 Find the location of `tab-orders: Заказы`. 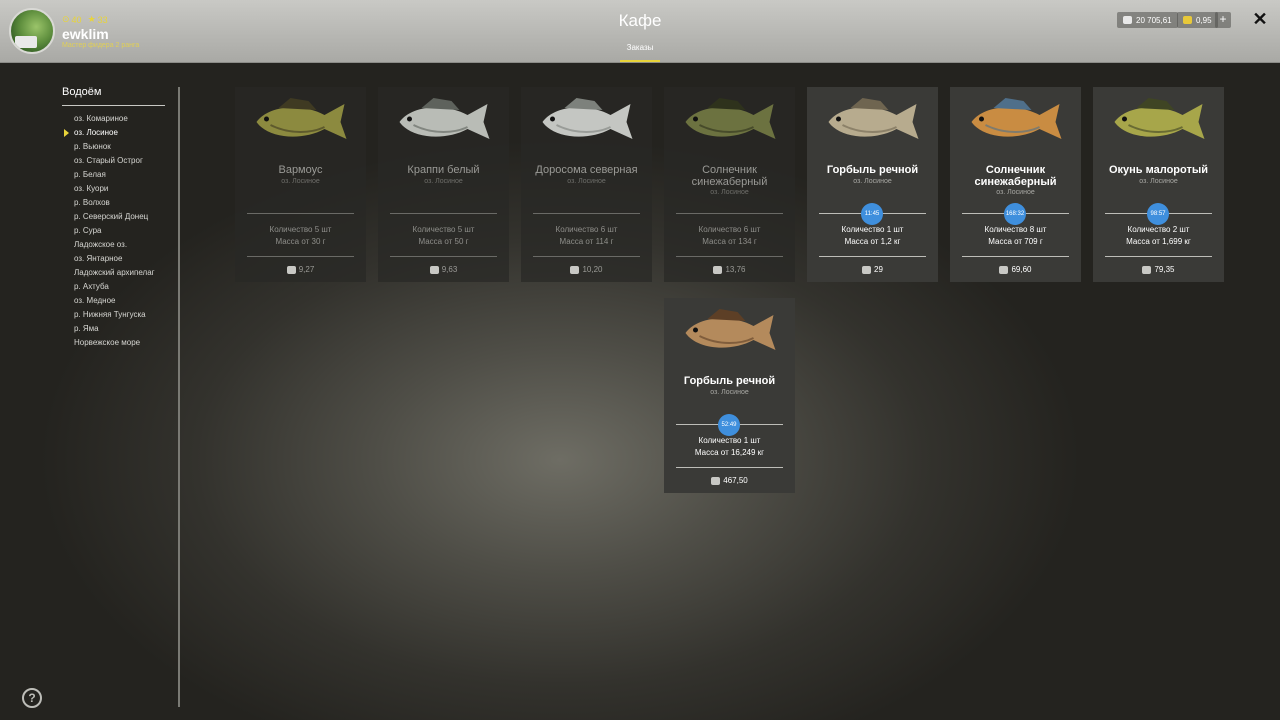

tab-orders: Заказы is located at coordinates (640, 52).